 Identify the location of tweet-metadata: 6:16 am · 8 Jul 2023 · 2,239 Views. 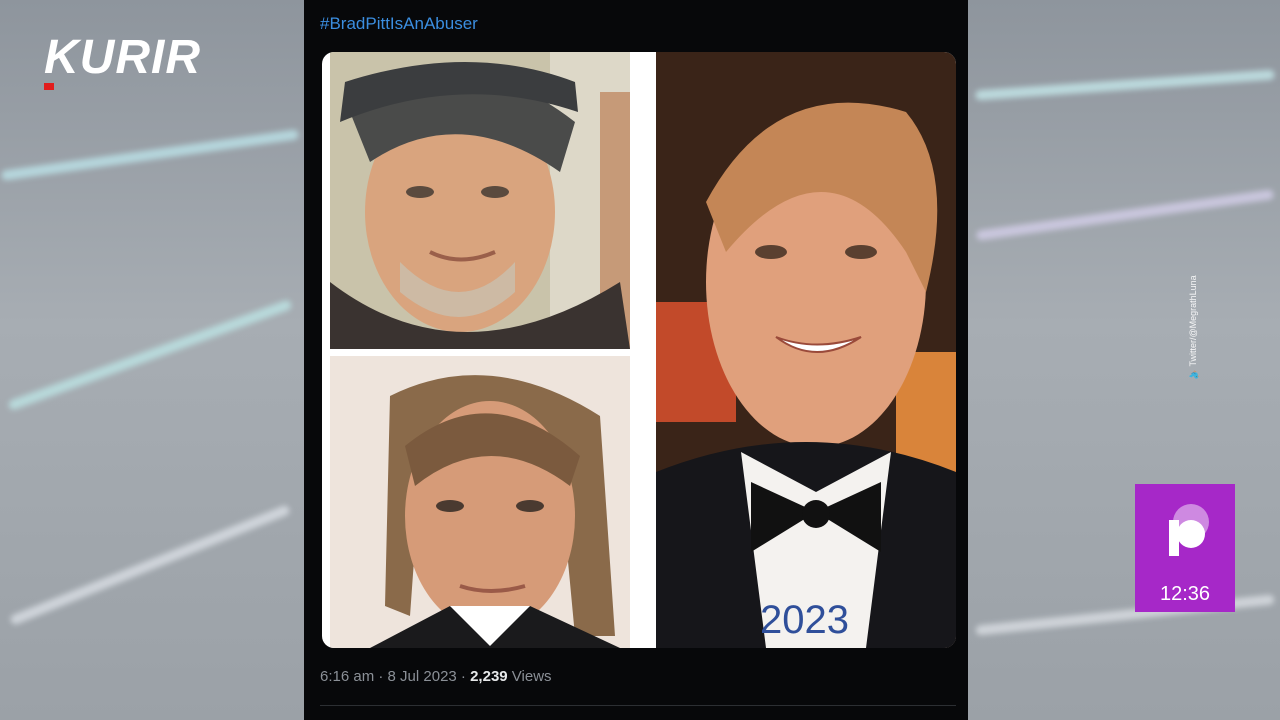
(436, 676).